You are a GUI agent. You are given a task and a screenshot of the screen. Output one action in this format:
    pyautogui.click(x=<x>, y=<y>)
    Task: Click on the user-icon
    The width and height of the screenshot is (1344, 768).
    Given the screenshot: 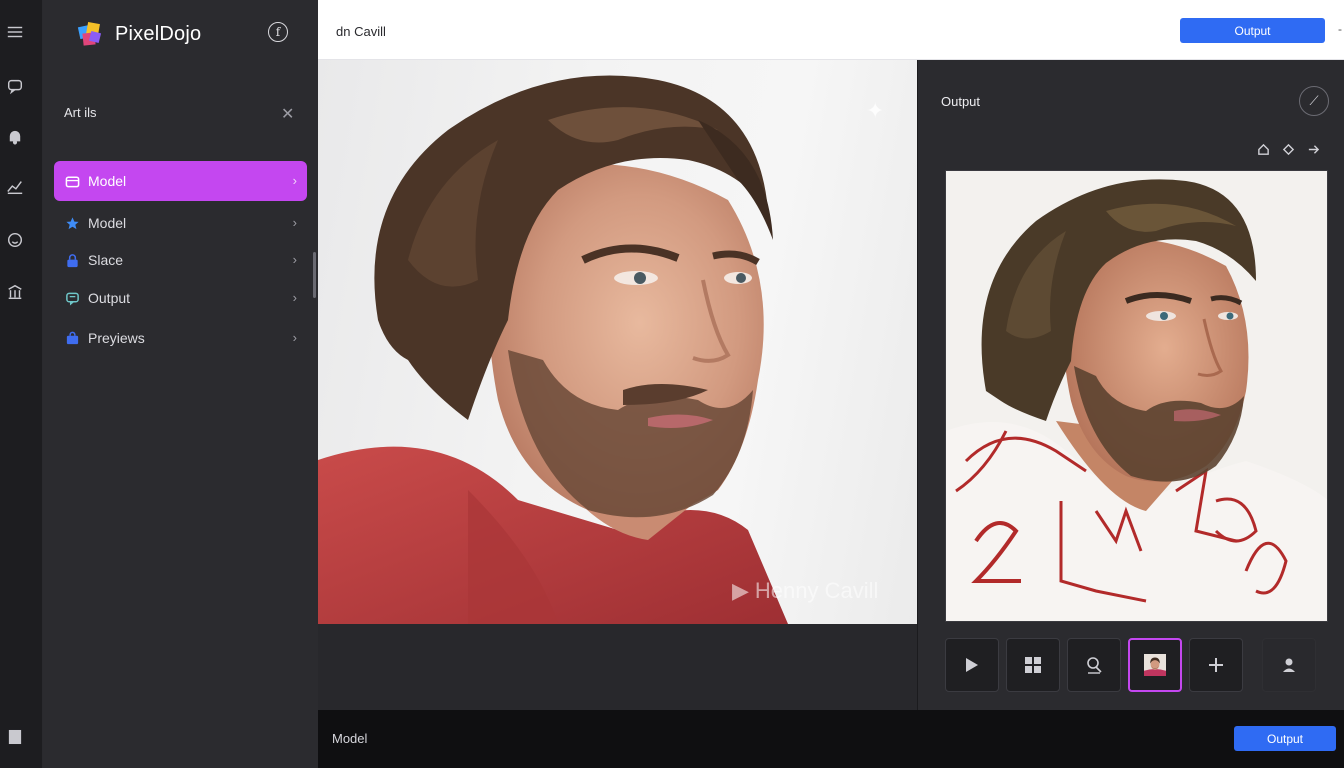 What is the action you would take?
    pyautogui.click(x=1289, y=665)
    